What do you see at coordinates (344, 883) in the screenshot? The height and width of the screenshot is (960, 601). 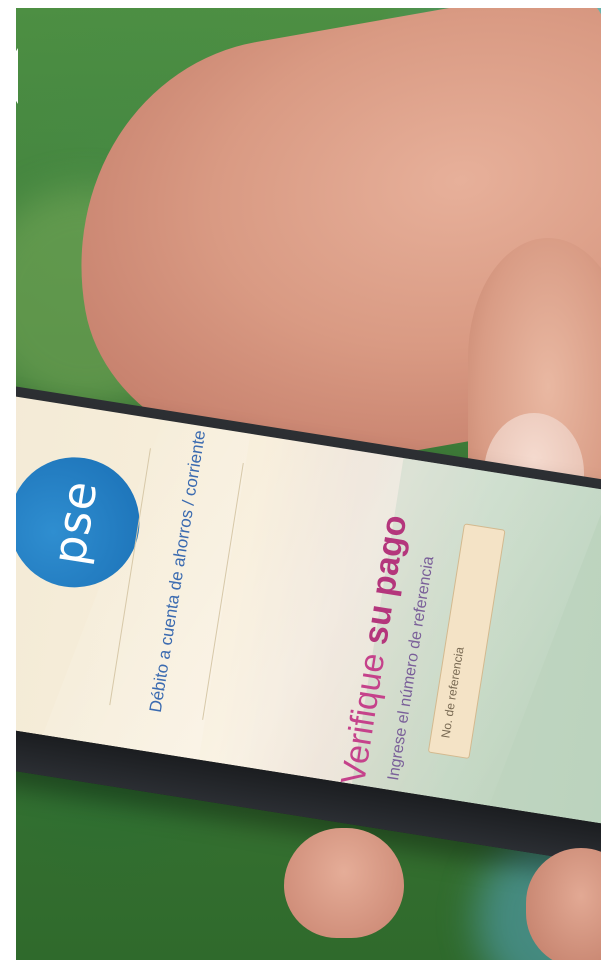 I see `finger` at bounding box center [344, 883].